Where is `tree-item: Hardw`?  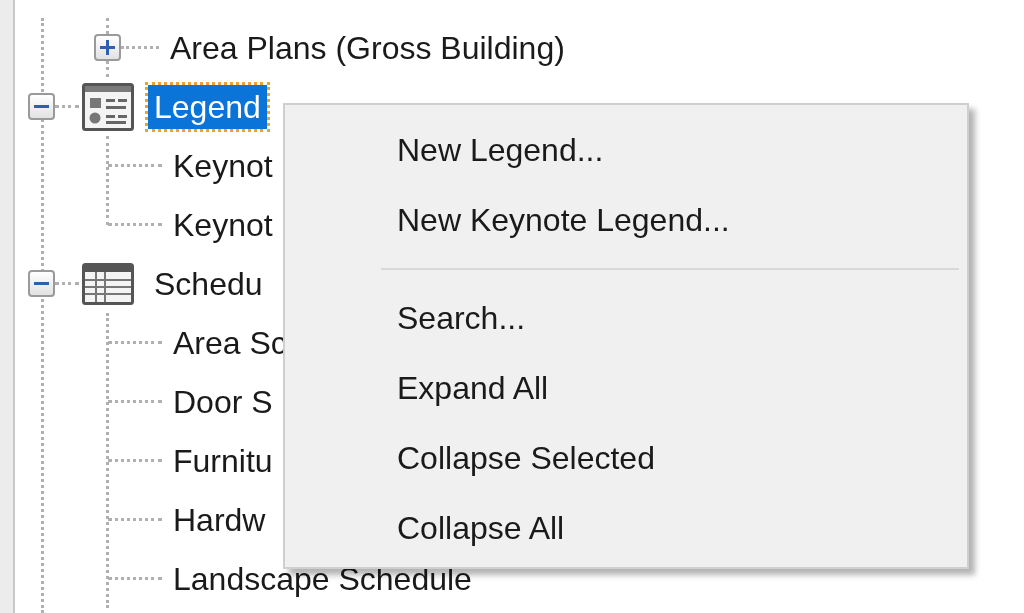
tree-item: Hardw is located at coordinates (219, 519).